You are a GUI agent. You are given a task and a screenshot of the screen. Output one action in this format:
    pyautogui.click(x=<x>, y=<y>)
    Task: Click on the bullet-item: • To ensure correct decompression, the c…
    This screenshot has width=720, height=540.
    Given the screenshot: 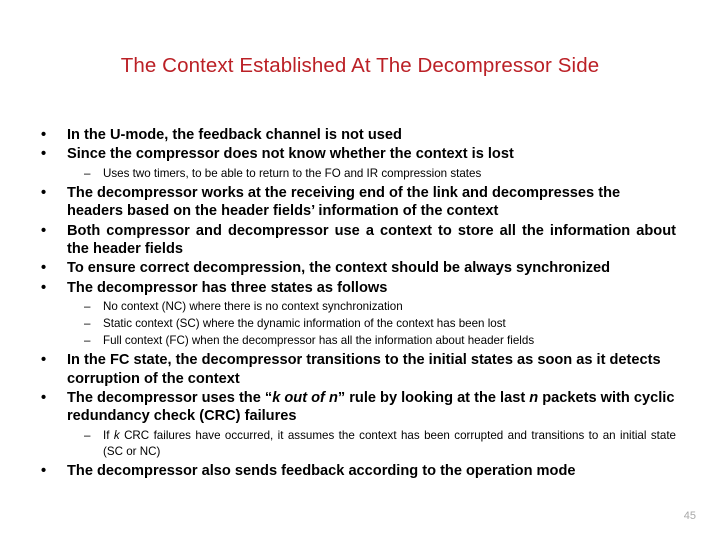 What is the action you would take?
    pyautogui.click(x=356, y=268)
    